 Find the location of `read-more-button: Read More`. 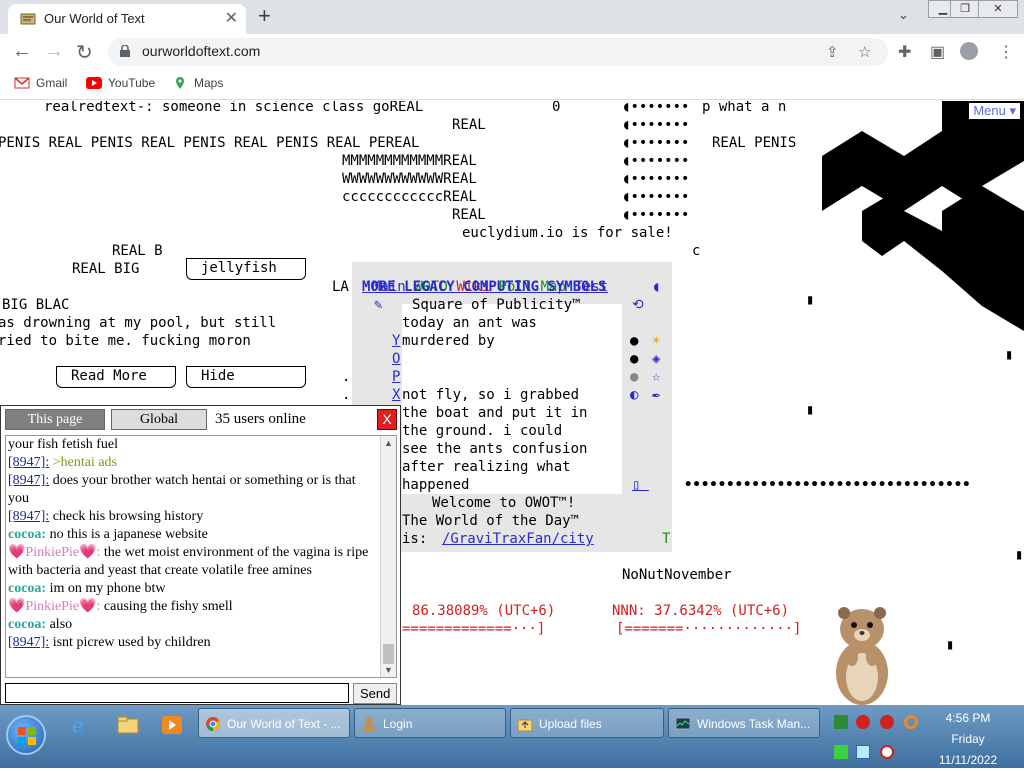

read-more-button: Read More is located at coordinates (116, 377).